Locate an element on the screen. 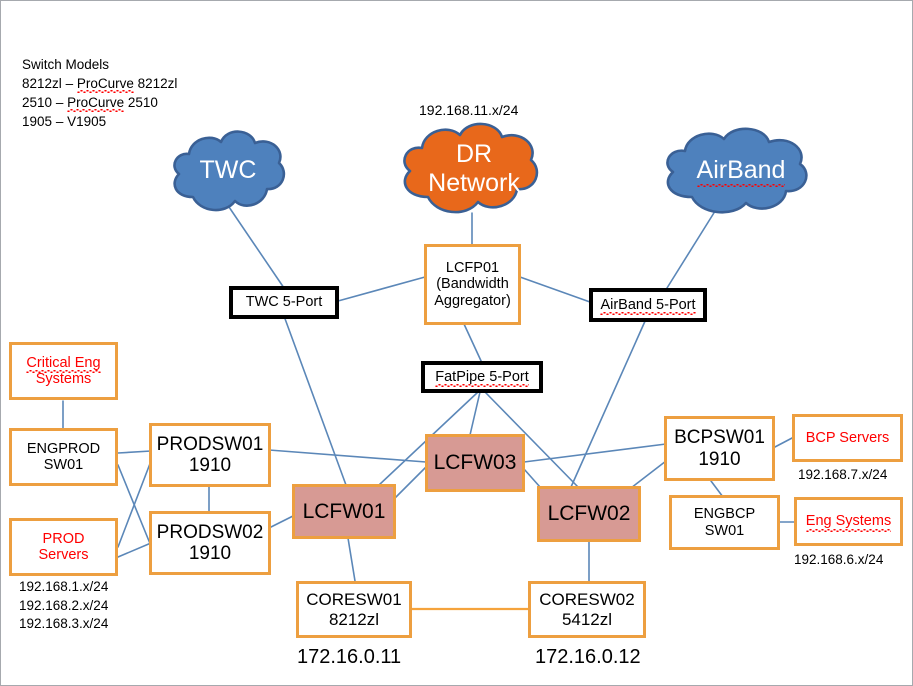 This screenshot has height=686, width=913. legend-2510-model: 2510 is located at coordinates (37, 103).